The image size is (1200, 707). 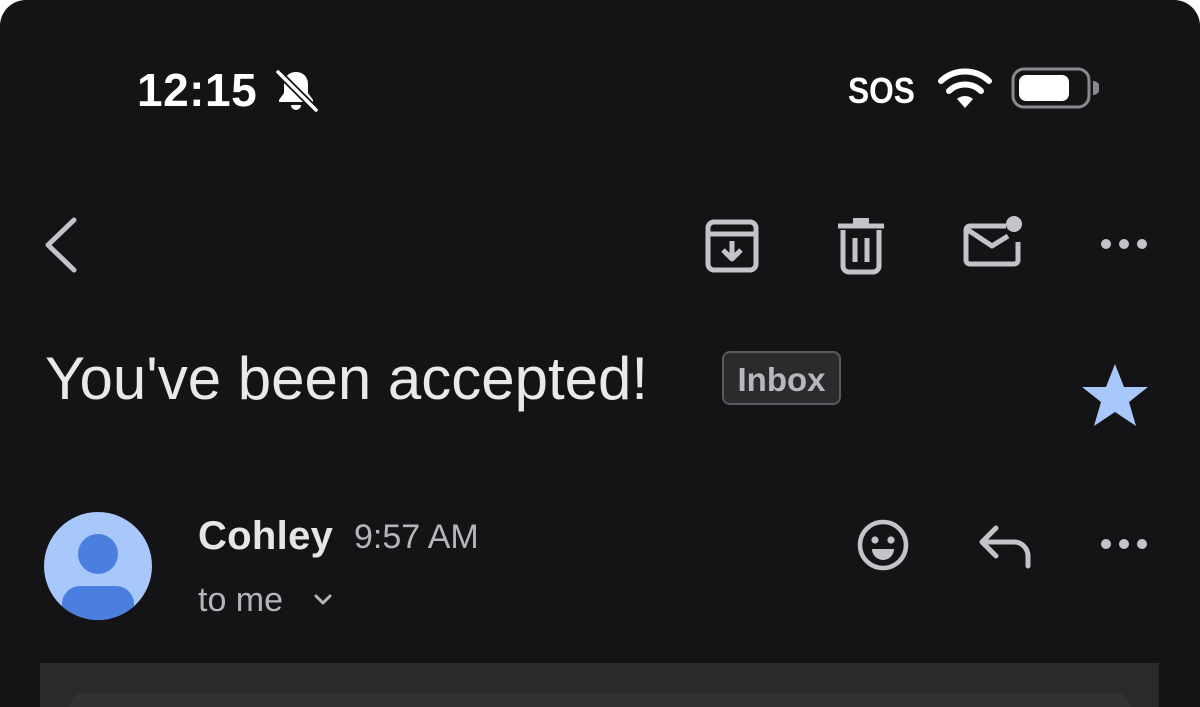 I want to click on more-icon, so click(x=1124, y=244).